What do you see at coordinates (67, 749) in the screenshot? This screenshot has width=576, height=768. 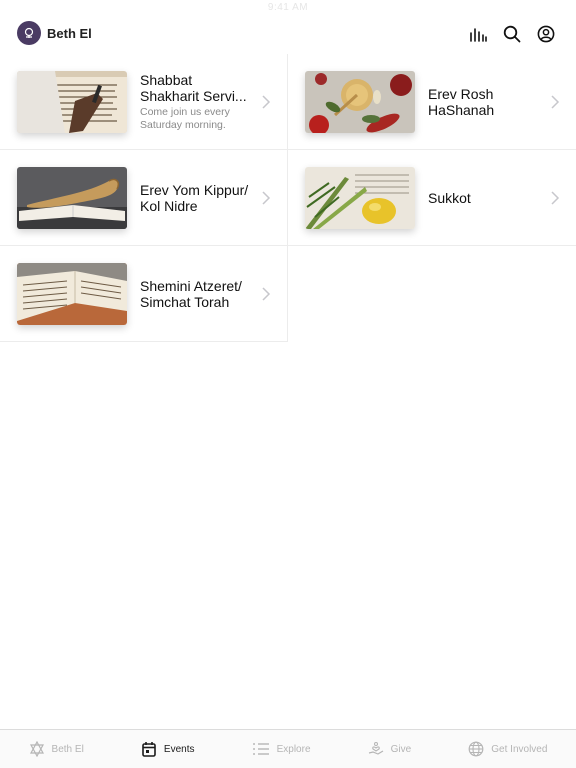 I see `tab-label: Beth El` at bounding box center [67, 749].